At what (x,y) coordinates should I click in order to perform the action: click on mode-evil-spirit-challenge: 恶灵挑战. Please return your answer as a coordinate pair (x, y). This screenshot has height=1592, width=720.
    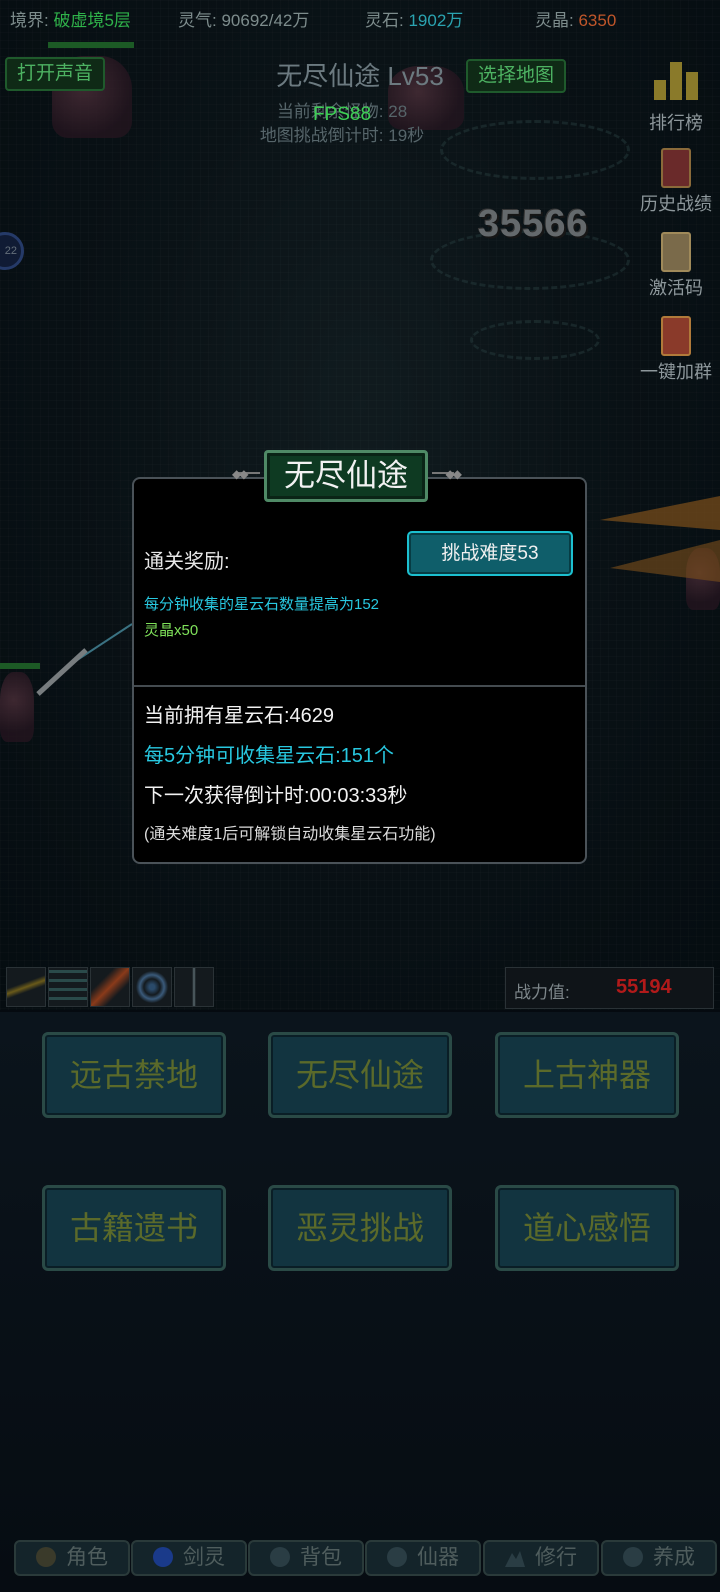
    Looking at the image, I should click on (360, 1228).